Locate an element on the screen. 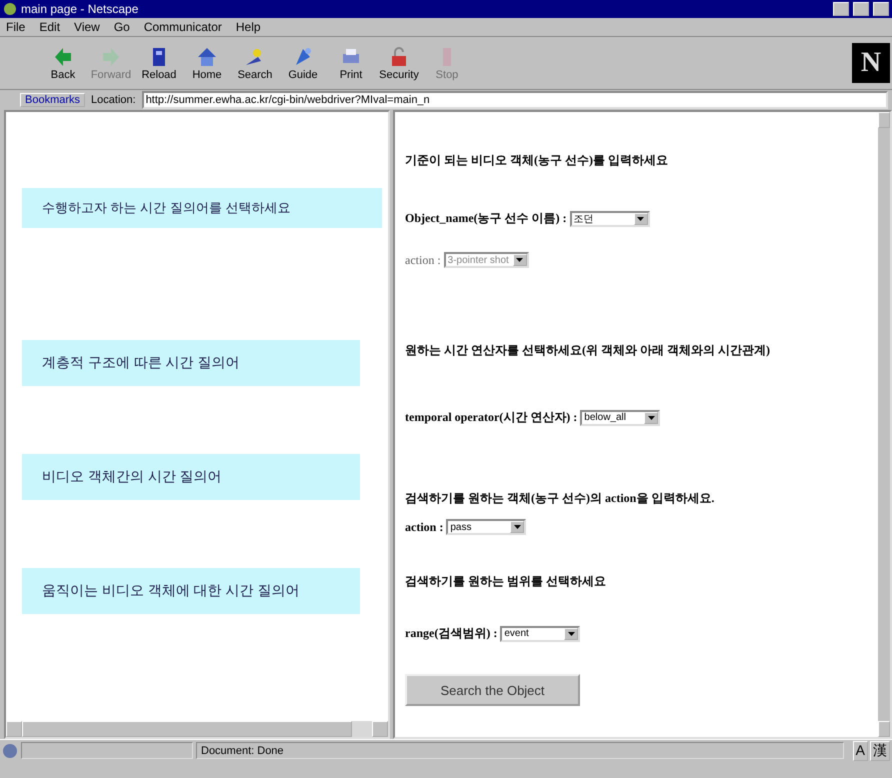 Image resolution: width=892 pixels, height=778 pixels. field-label: temporal operator(시간 연산자) : is located at coordinates (491, 417).